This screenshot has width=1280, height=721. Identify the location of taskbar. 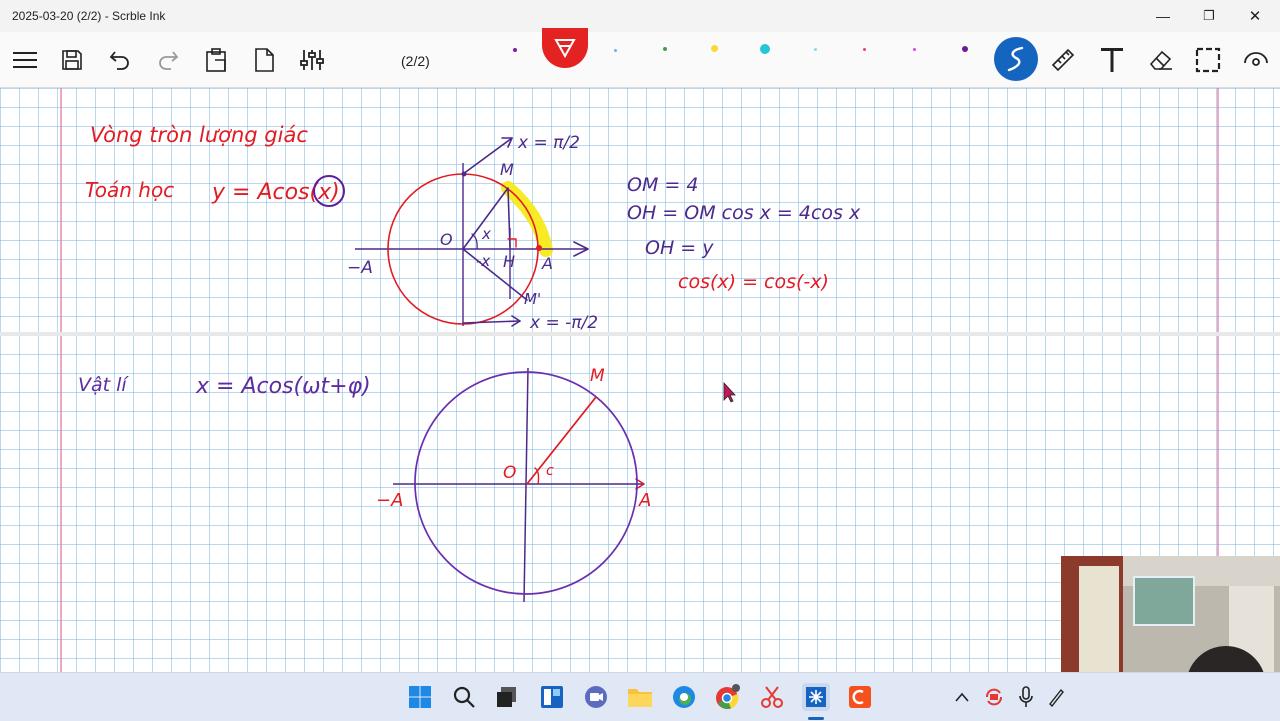
(640, 696).